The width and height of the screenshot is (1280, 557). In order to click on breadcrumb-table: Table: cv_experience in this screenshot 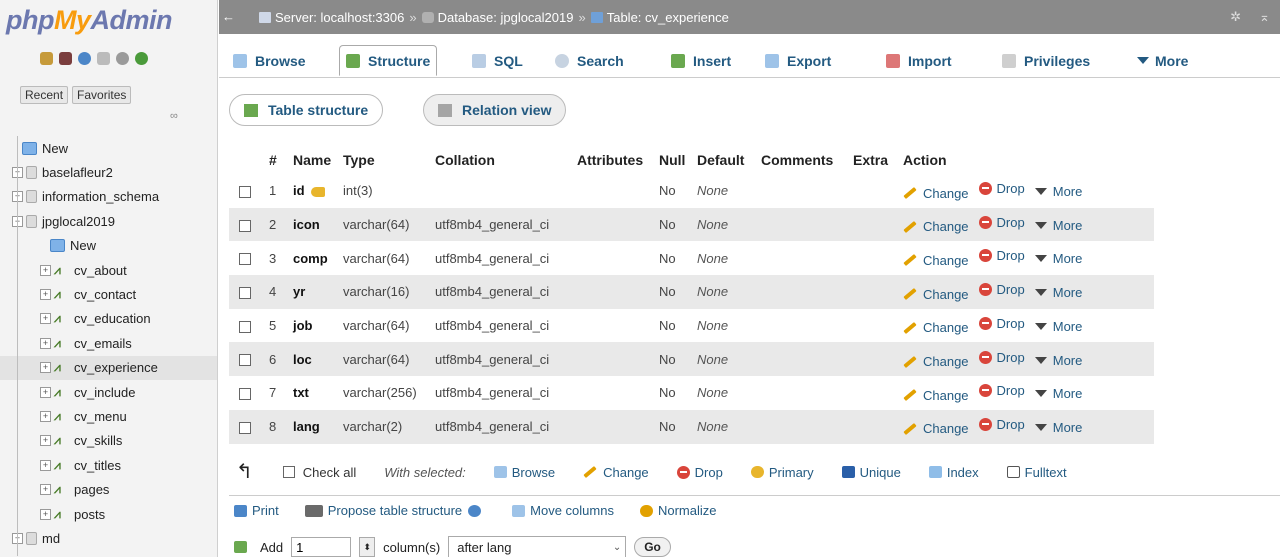, I will do `click(668, 17)`.